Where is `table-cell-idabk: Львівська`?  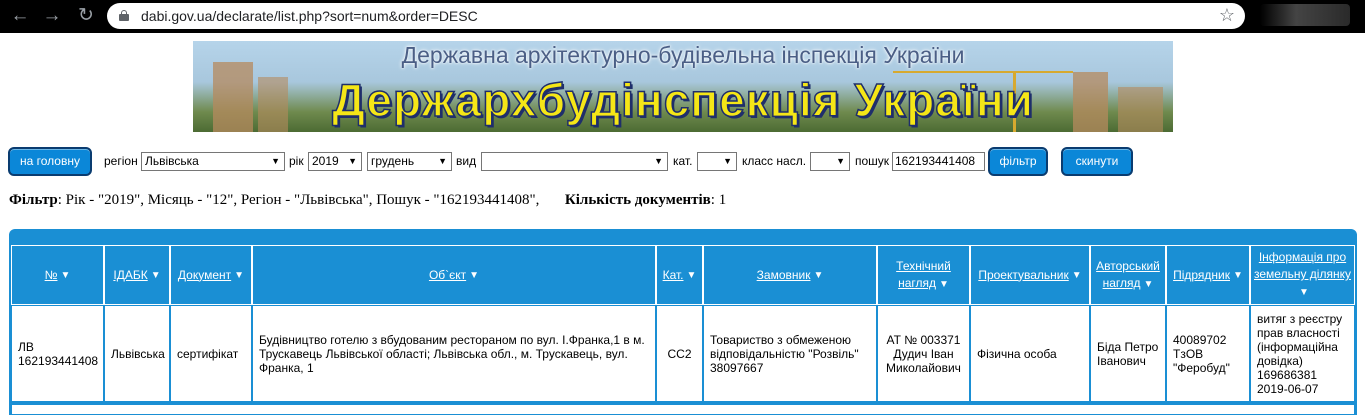 table-cell-idabk: Львівська is located at coordinates (137, 353).